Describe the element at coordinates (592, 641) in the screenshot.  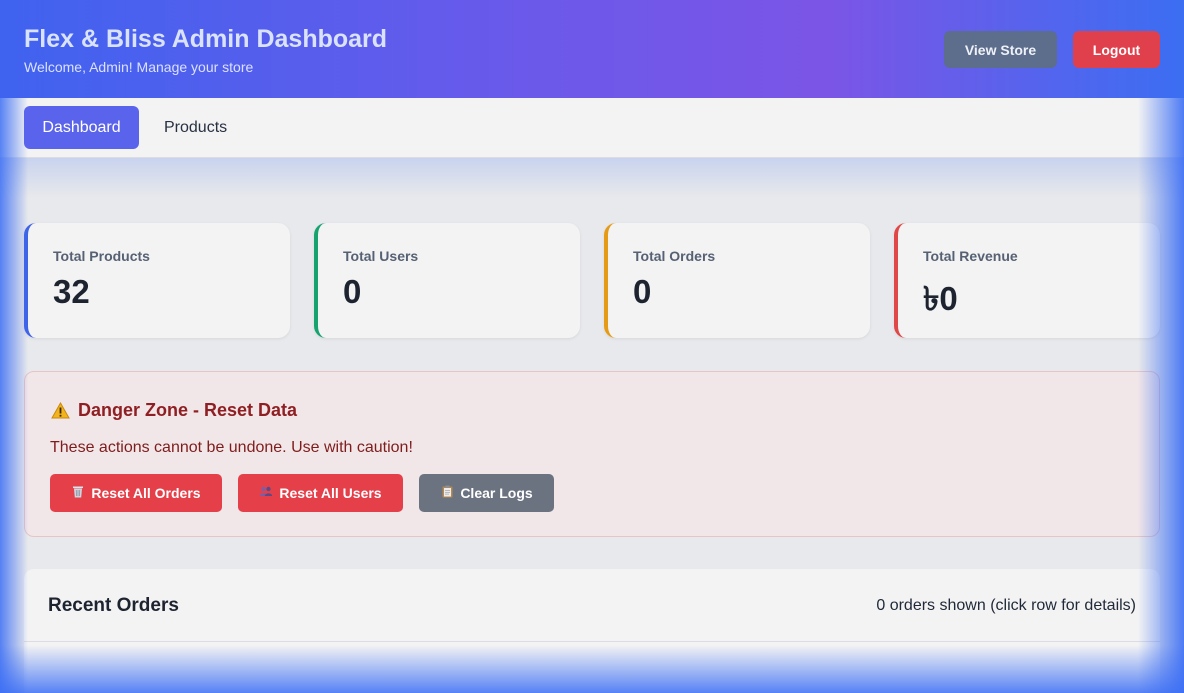
I see `divider` at that location.